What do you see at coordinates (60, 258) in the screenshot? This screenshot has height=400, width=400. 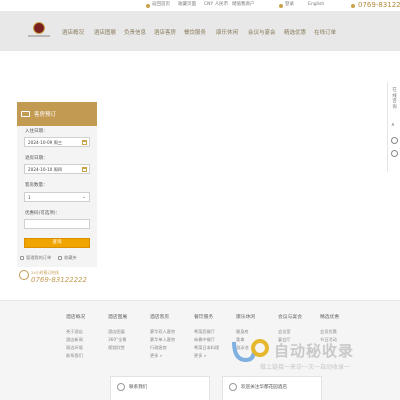 I see `star-icon` at bounding box center [60, 258].